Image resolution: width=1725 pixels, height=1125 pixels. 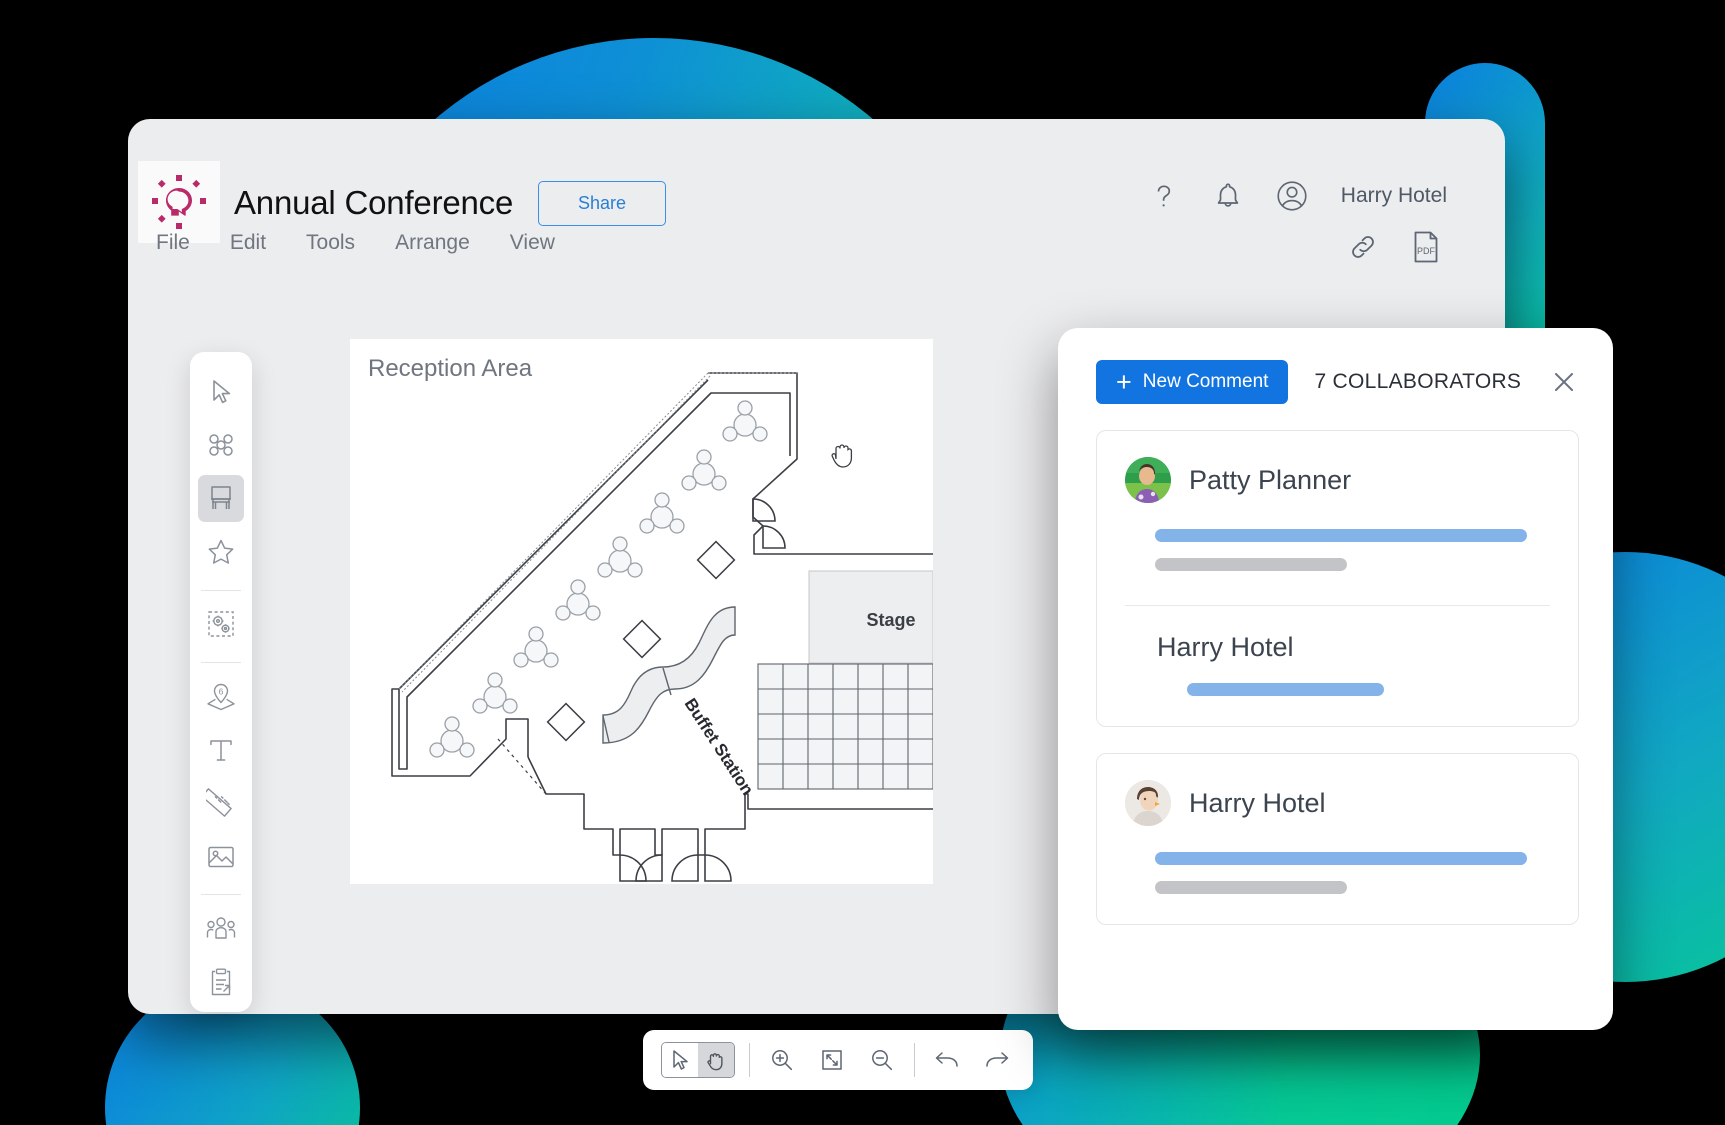 What do you see at coordinates (1164, 196) in the screenshot?
I see `help-icon` at bounding box center [1164, 196].